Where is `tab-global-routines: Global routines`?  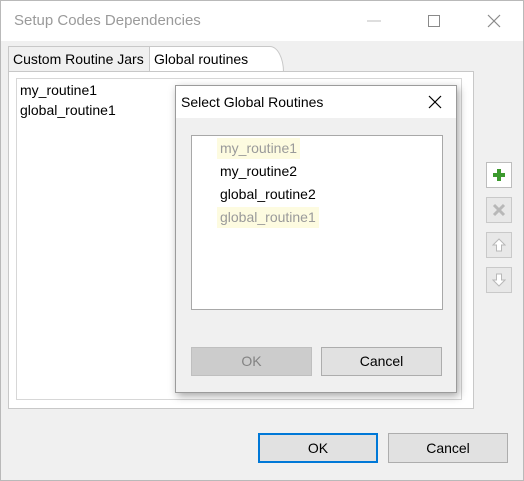 tab-global-routines: Global routines is located at coordinates (216, 59).